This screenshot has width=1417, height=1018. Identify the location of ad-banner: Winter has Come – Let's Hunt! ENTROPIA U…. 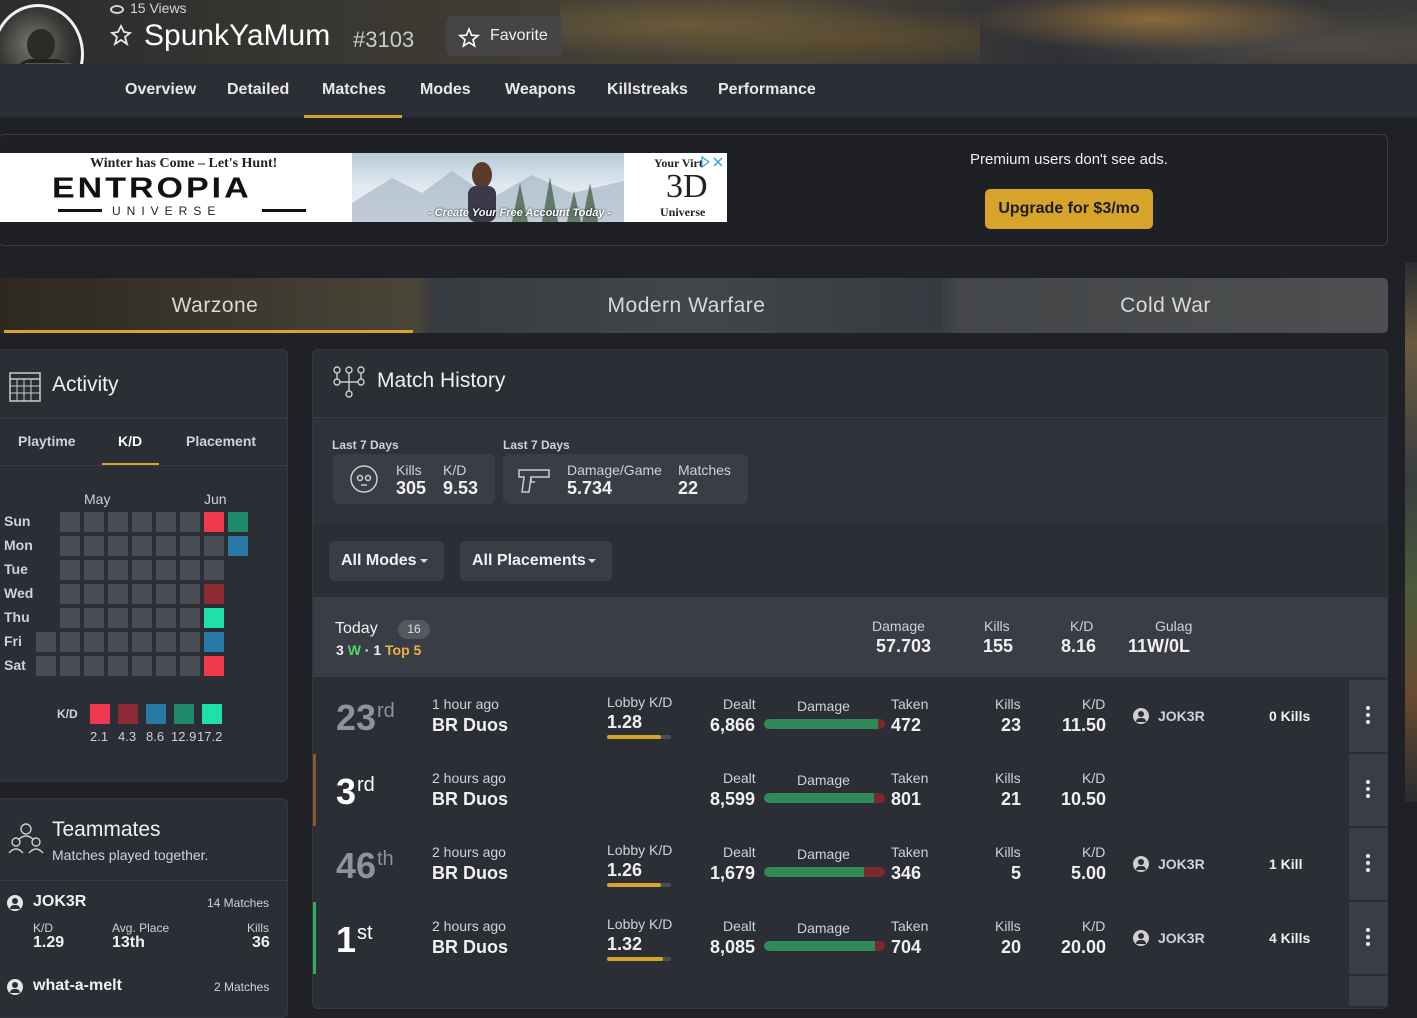
(363, 187).